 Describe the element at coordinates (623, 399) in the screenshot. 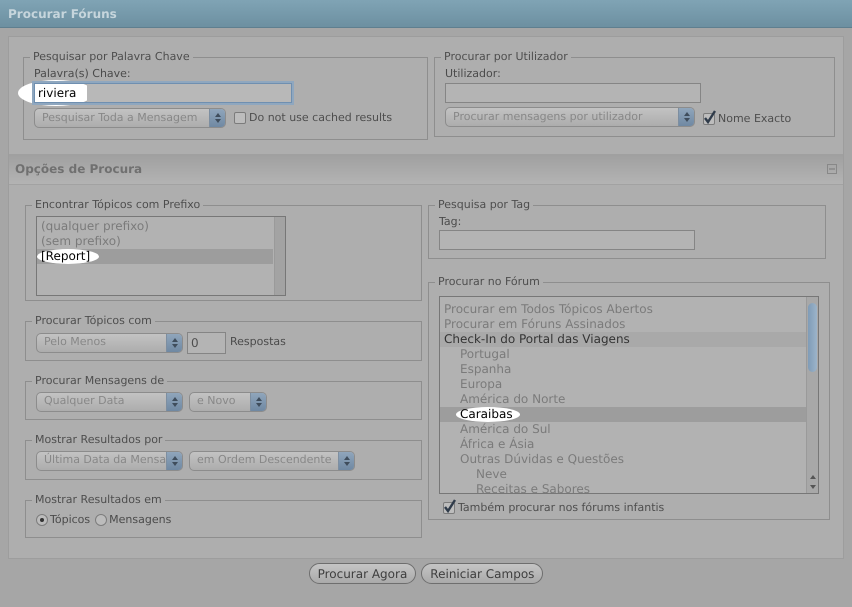

I see `list-item: América do Norte` at that location.